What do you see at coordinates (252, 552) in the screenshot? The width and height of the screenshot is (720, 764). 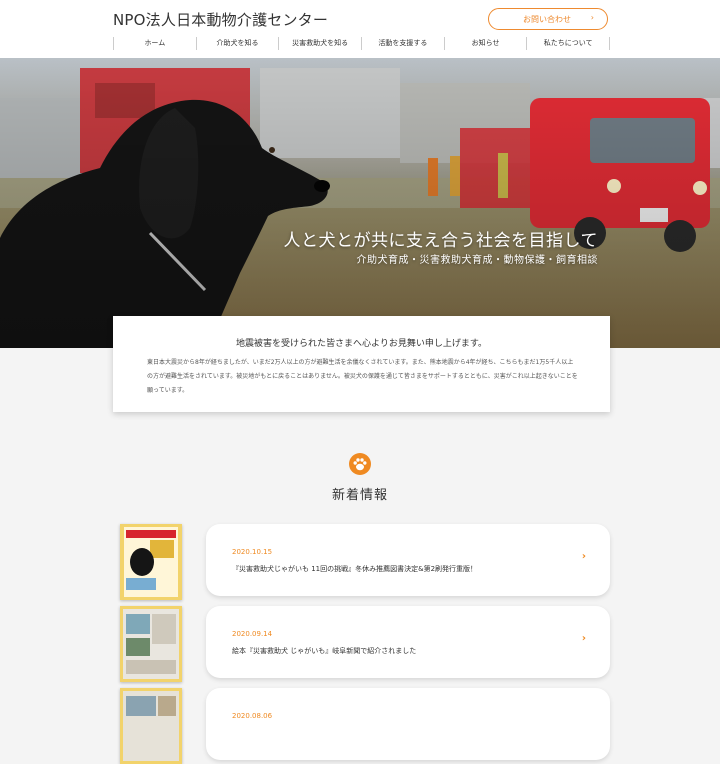 I see `news-date: 2020.10.15` at bounding box center [252, 552].